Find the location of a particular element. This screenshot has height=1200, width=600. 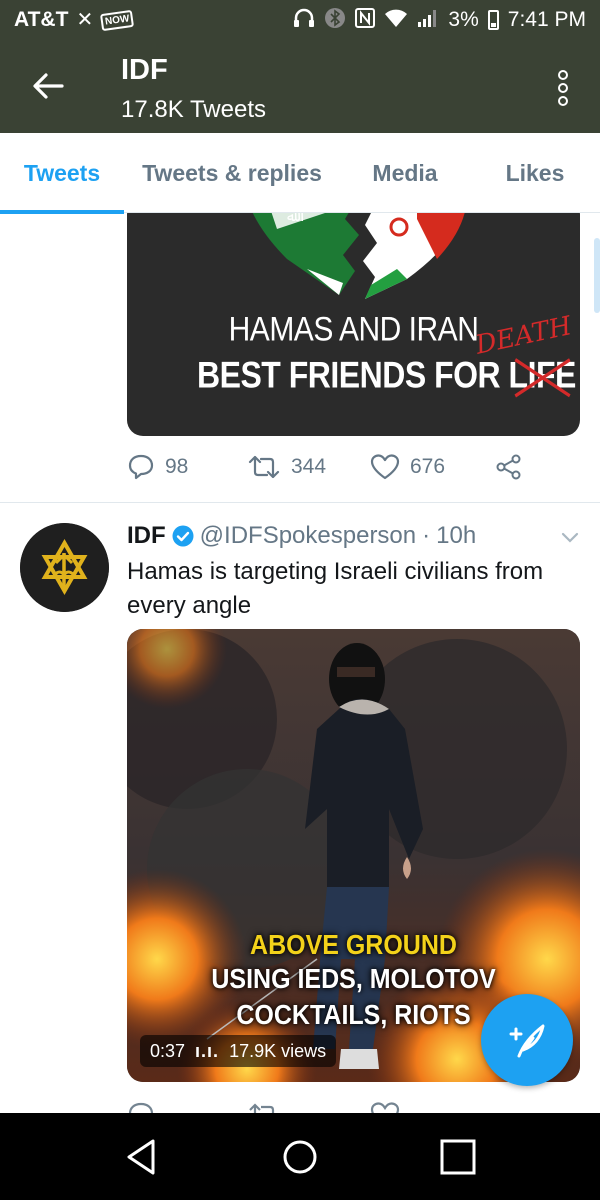

reply-count: 98 is located at coordinates (177, 466).